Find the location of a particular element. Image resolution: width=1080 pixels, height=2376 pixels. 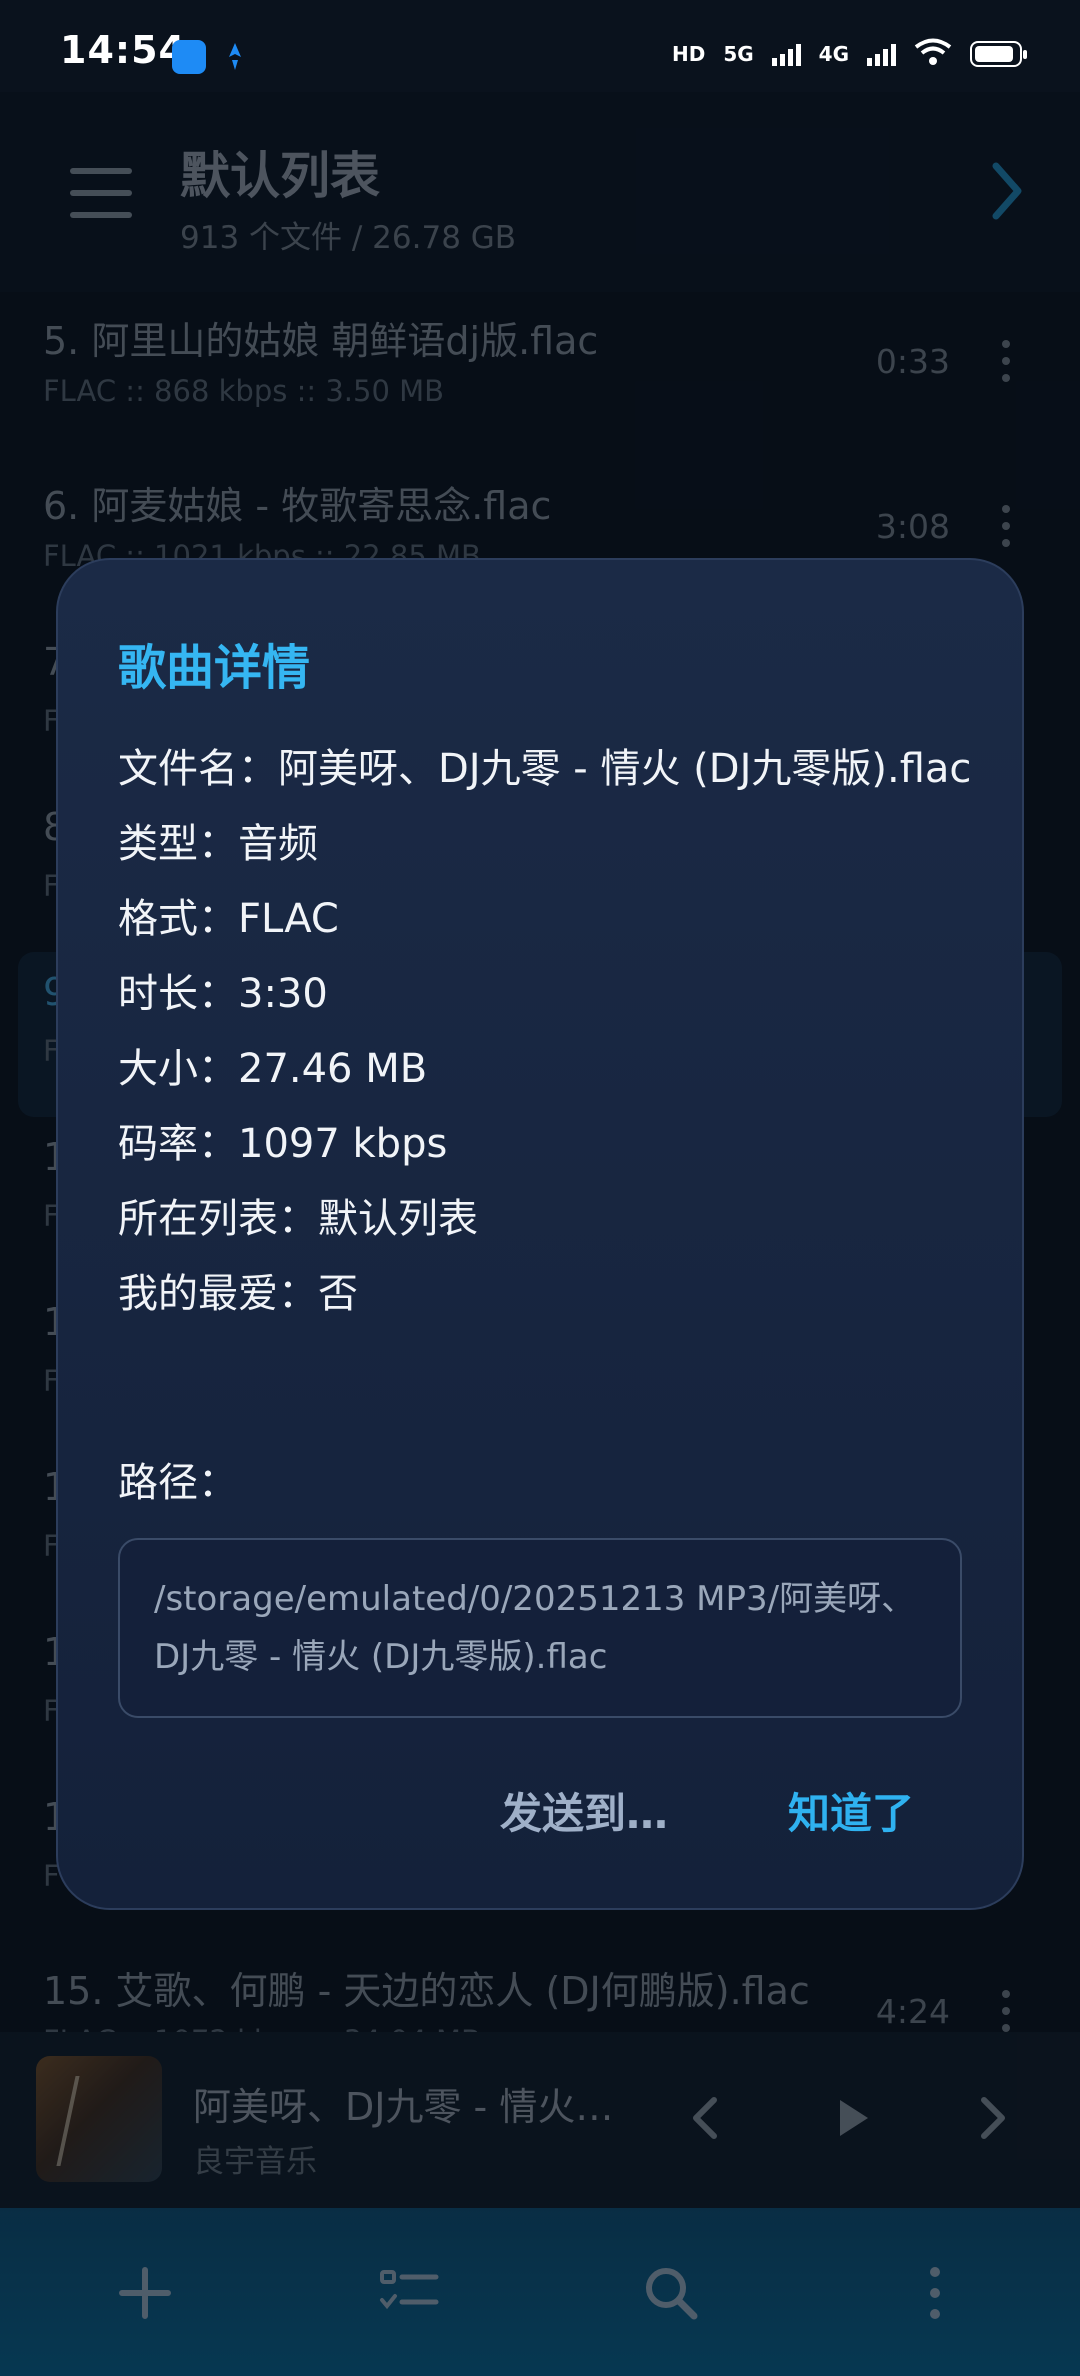

app-notification-icon is located at coordinates (189, 57).